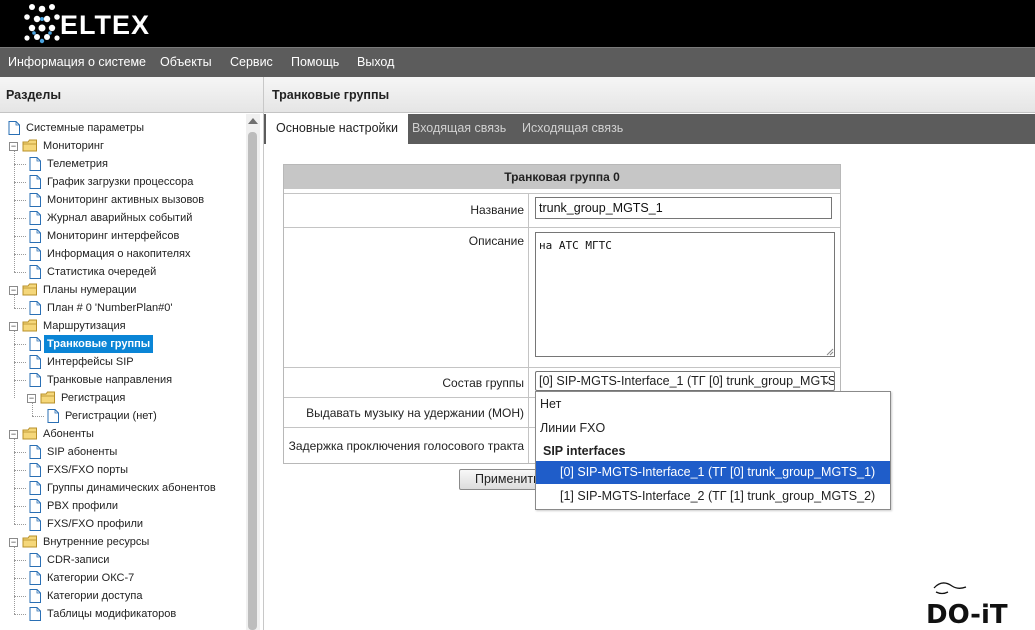 The height and width of the screenshot is (630, 1035). I want to click on tree-item: Информация о накопителях, so click(123, 254).